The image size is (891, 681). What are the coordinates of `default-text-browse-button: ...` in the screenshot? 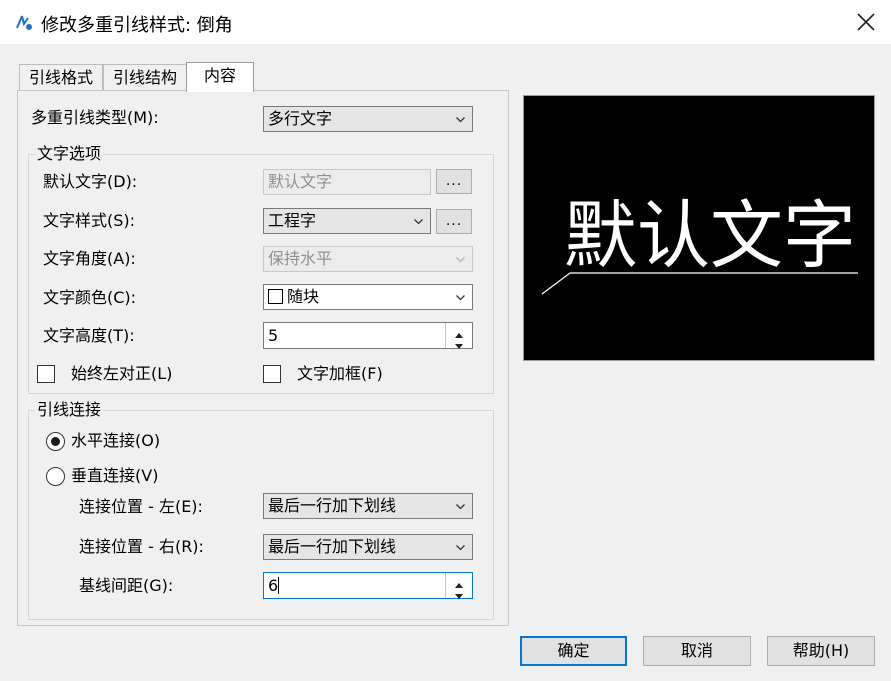 It's located at (454, 181).